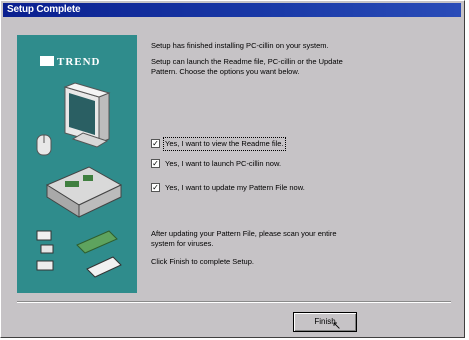 Image resolution: width=469 pixels, height=340 pixels. I want to click on button-separator, so click(234, 302).